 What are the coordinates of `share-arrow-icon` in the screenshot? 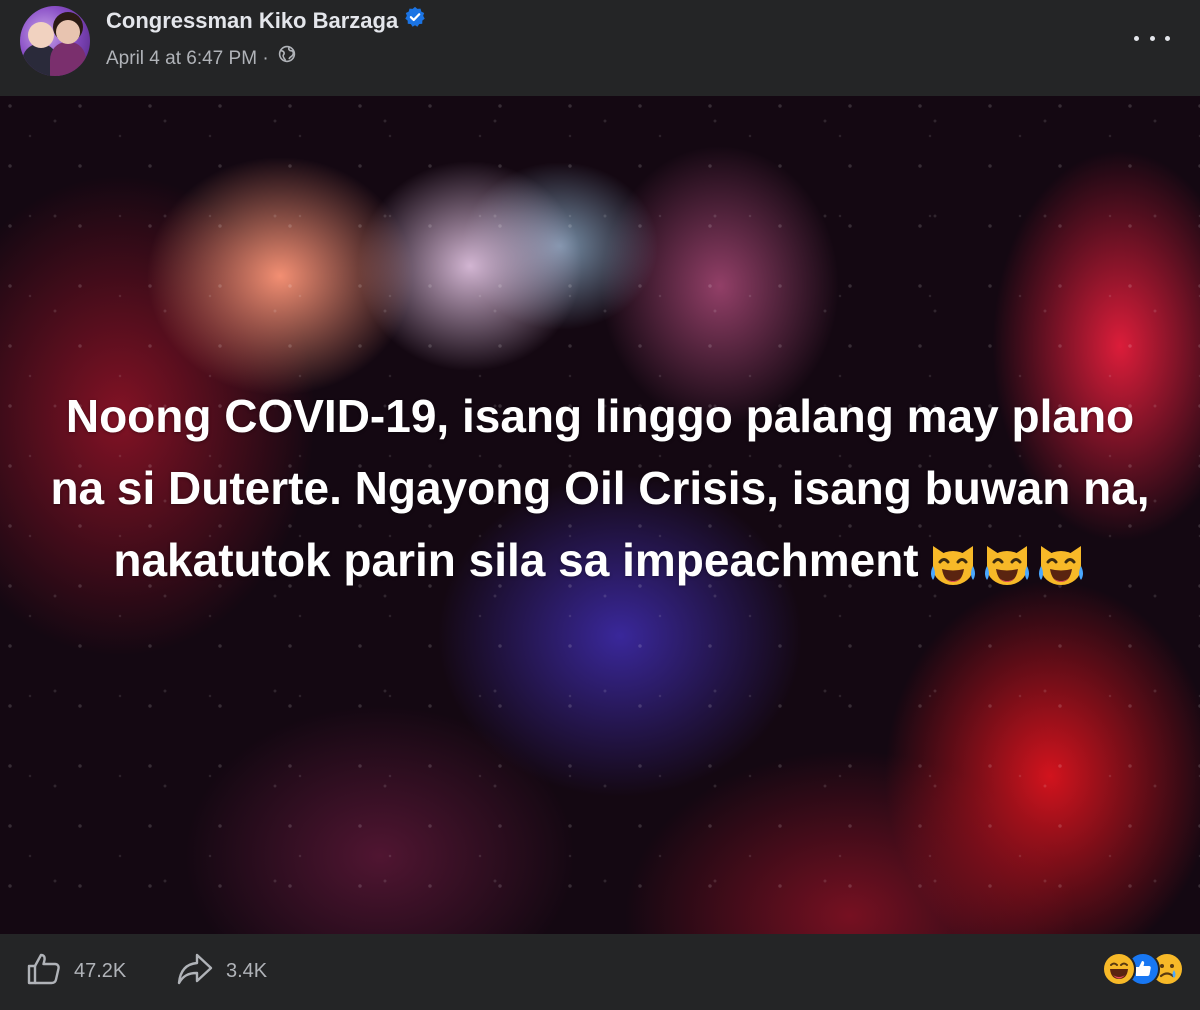 It's located at (195, 971).